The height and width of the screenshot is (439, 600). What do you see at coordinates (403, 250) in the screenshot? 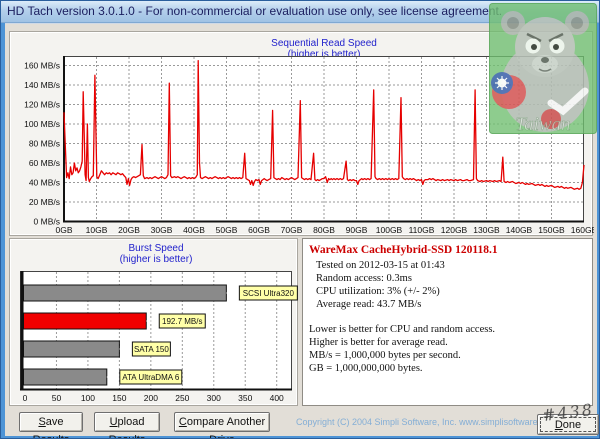
I see `drive-name: WareMax CacheHybrid-SSD 120118.1` at bounding box center [403, 250].